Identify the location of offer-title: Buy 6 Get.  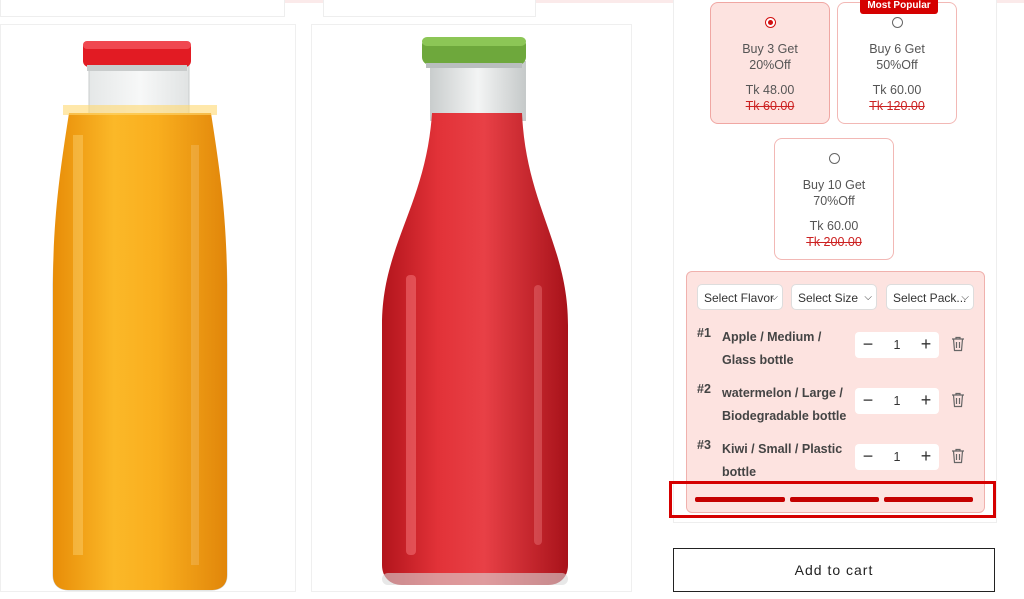
(897, 49).